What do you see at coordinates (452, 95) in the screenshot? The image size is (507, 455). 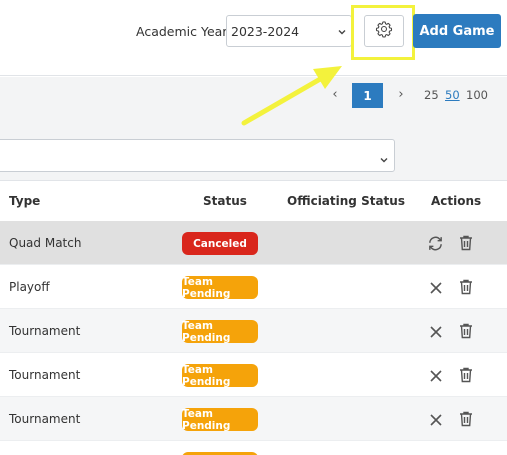 I see `page-size-50: 50` at bounding box center [452, 95].